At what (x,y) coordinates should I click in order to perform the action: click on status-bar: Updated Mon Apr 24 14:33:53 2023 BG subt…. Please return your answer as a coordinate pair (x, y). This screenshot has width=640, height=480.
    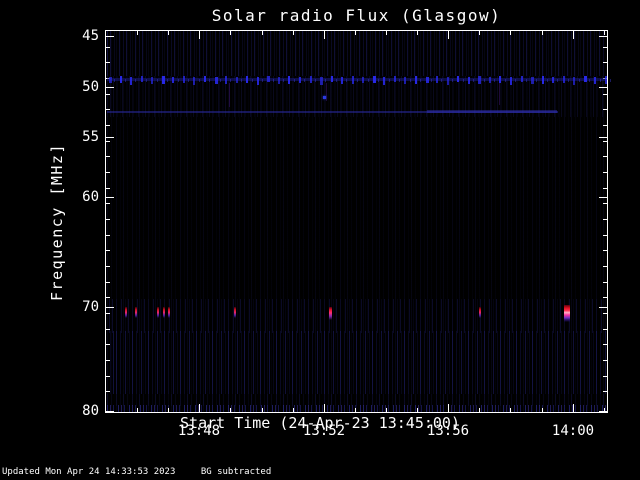
    Looking at the image, I should click on (136, 472).